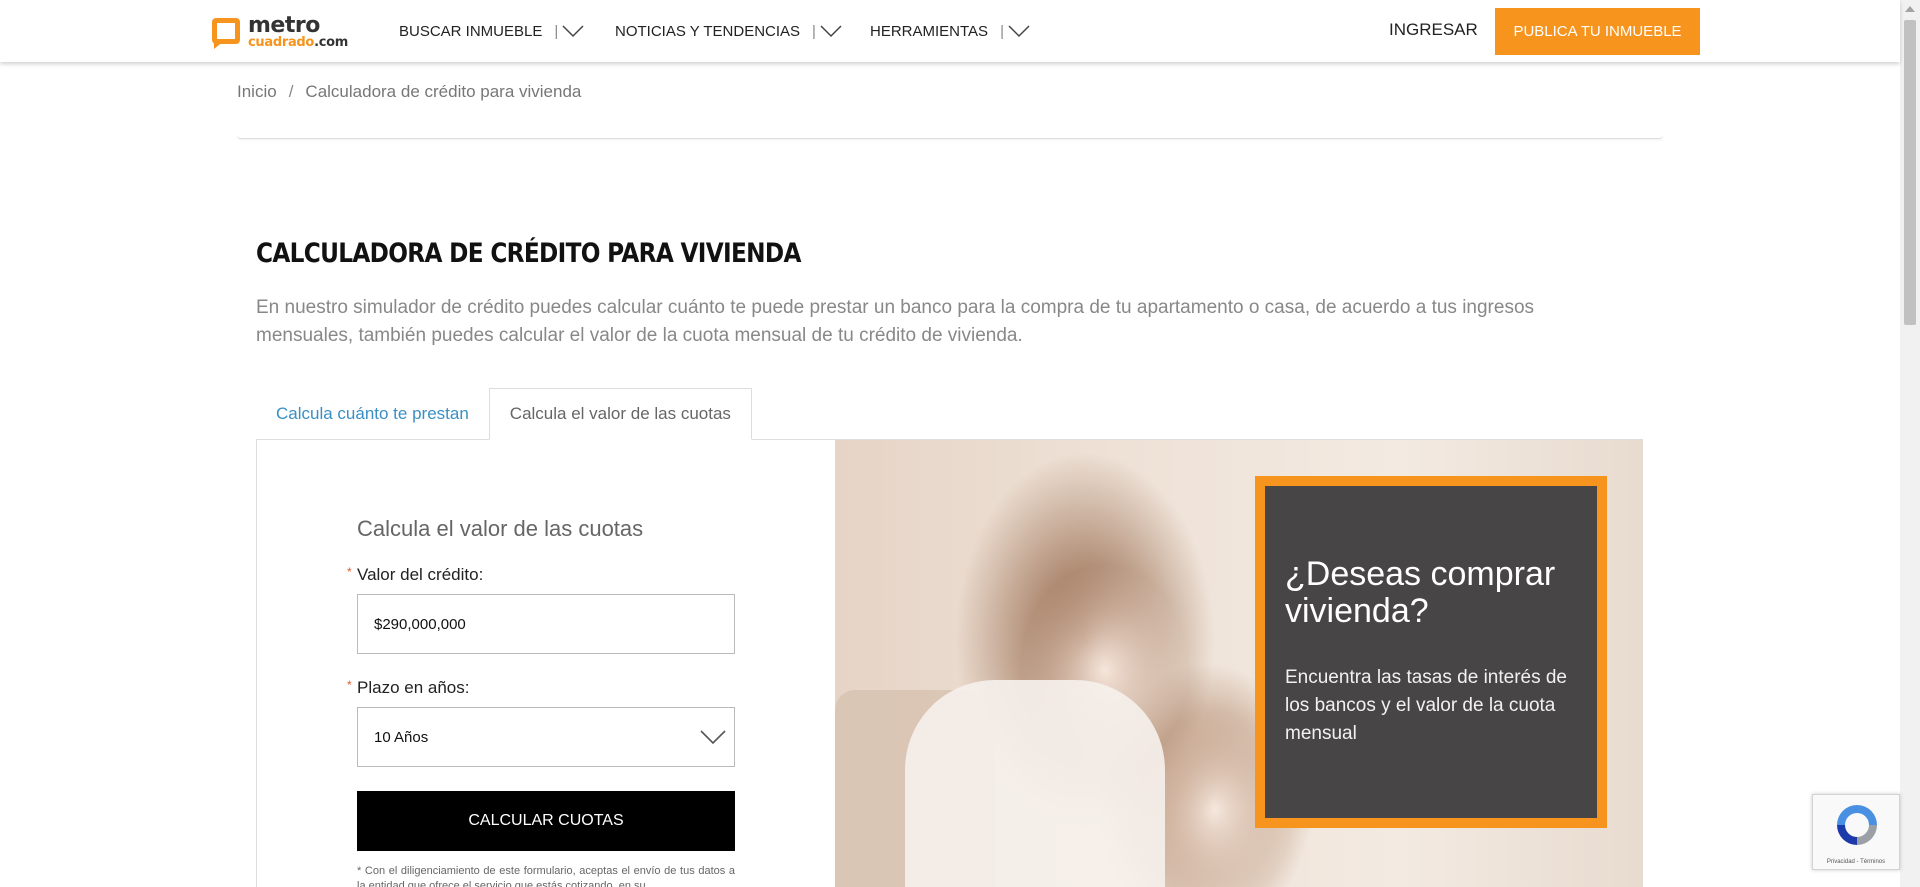 The width and height of the screenshot is (1920, 887). What do you see at coordinates (1856, 862) in the screenshot?
I see `recaptcha-links: Privacidad - Términos` at bounding box center [1856, 862].